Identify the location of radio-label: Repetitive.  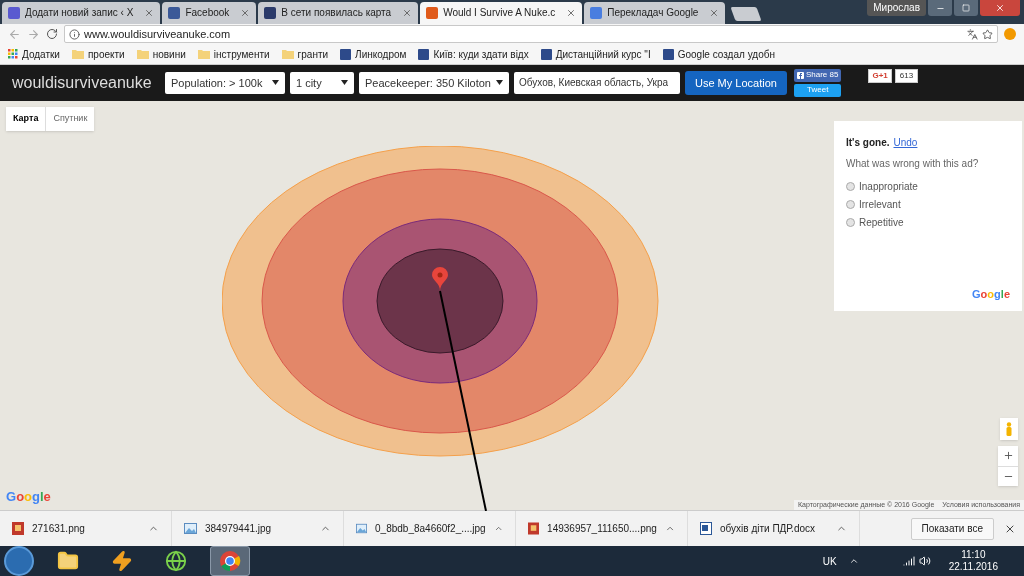
(881, 222).